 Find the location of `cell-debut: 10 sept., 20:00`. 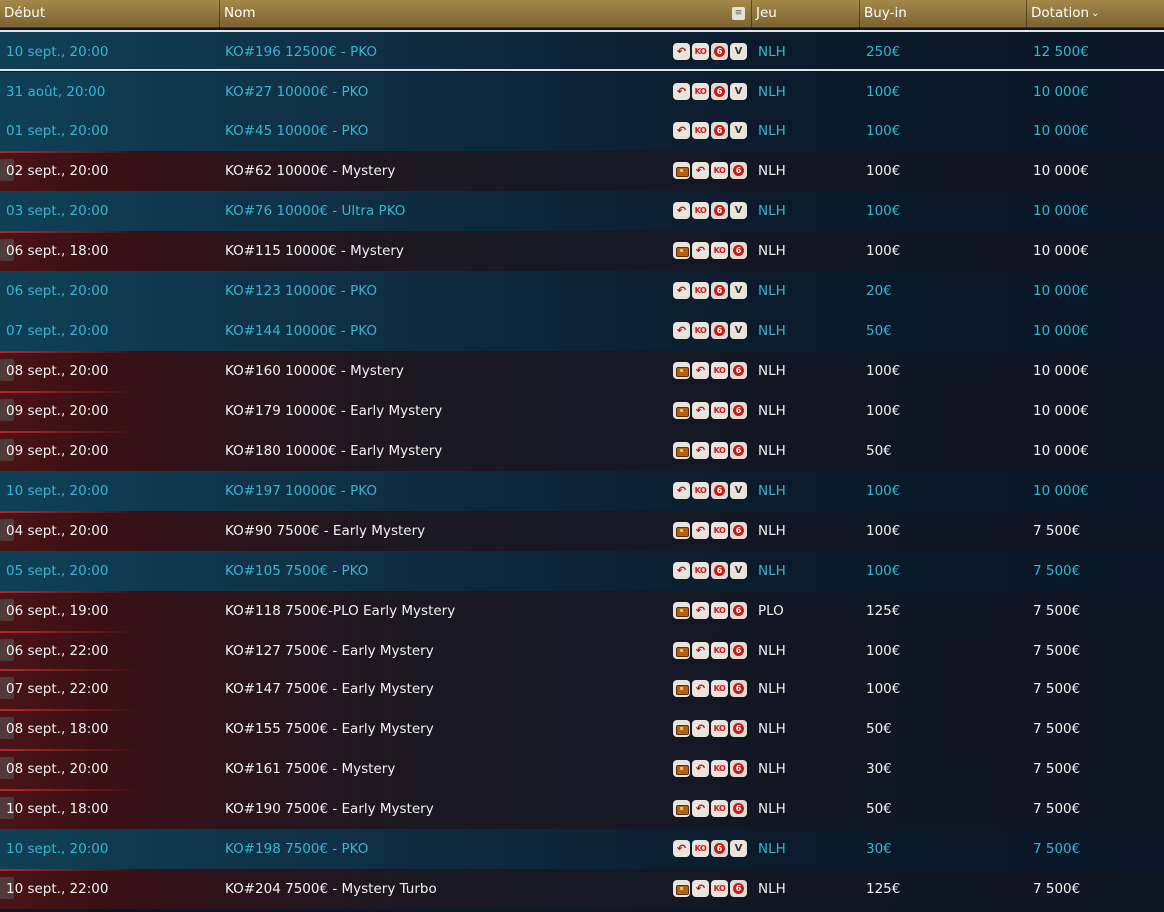

cell-debut: 10 sept., 20:00 is located at coordinates (57, 491).